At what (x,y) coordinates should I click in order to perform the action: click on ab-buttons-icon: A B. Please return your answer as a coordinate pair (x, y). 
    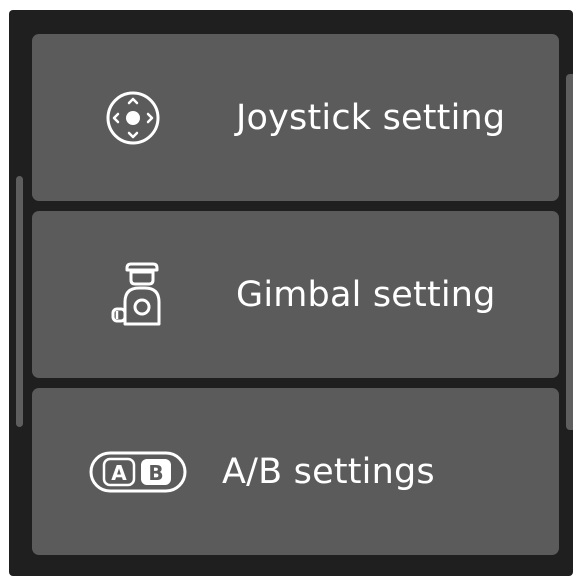
    Looking at the image, I should click on (138, 472).